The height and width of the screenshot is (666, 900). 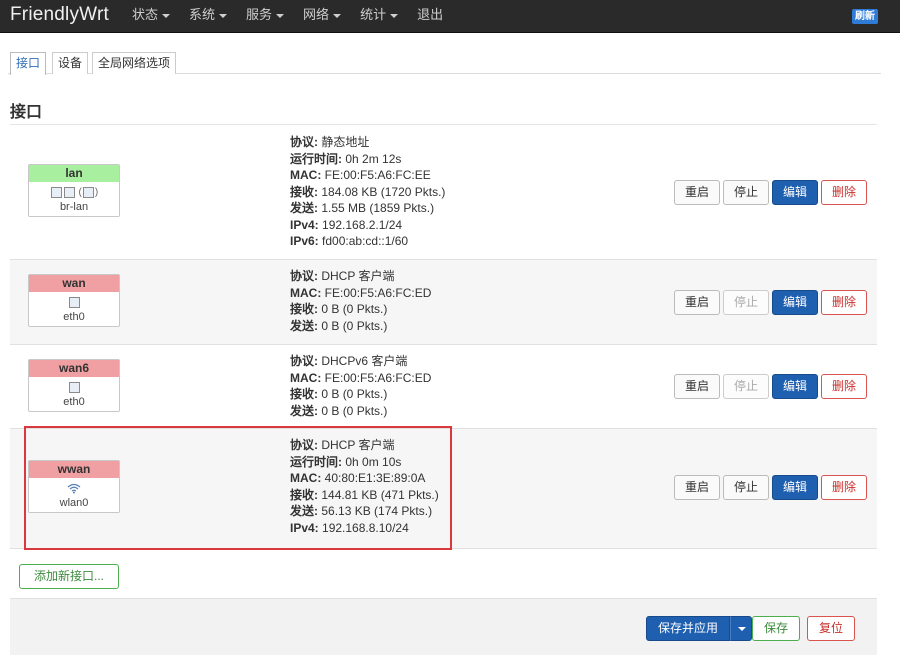 I want to click on menu-system-label: 系统, so click(x=202, y=14).